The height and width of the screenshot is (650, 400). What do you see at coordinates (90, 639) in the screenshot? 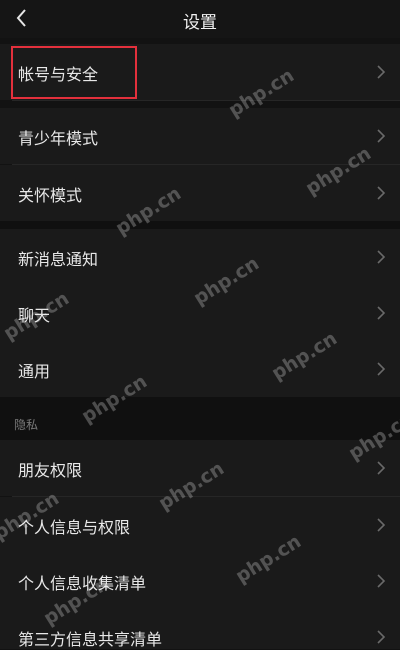
I see `menu-item-label: 第三方信息共享清单` at bounding box center [90, 639].